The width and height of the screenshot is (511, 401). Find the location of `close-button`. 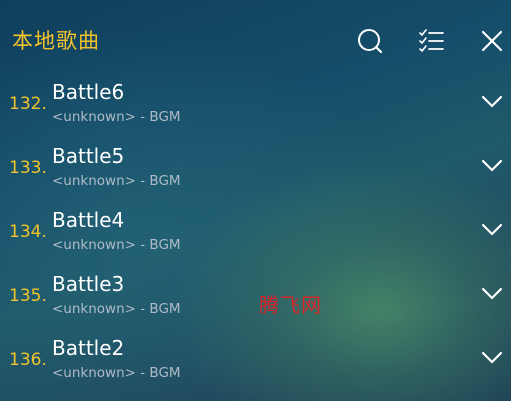

close-button is located at coordinates (492, 41).